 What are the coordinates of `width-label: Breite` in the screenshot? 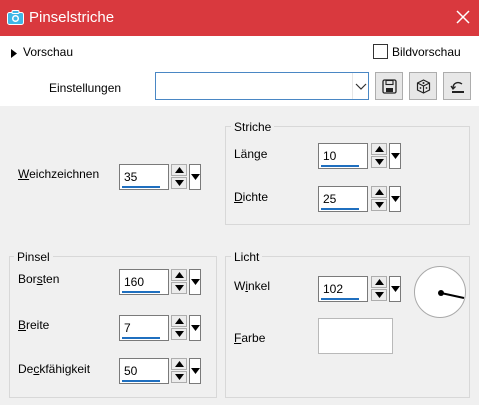 It's located at (34, 325).